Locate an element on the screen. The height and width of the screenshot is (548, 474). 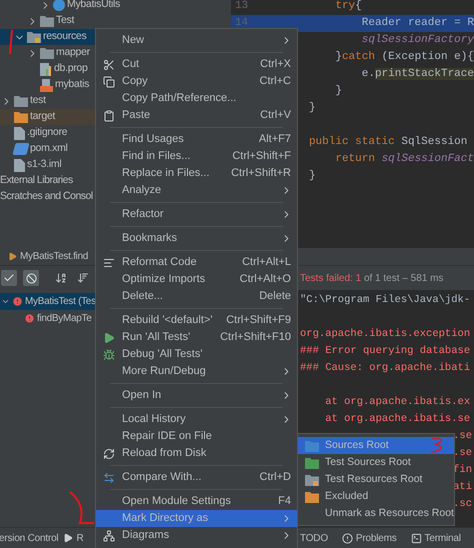
code-line: sqlSessionFactory is located at coordinates (417, 40).